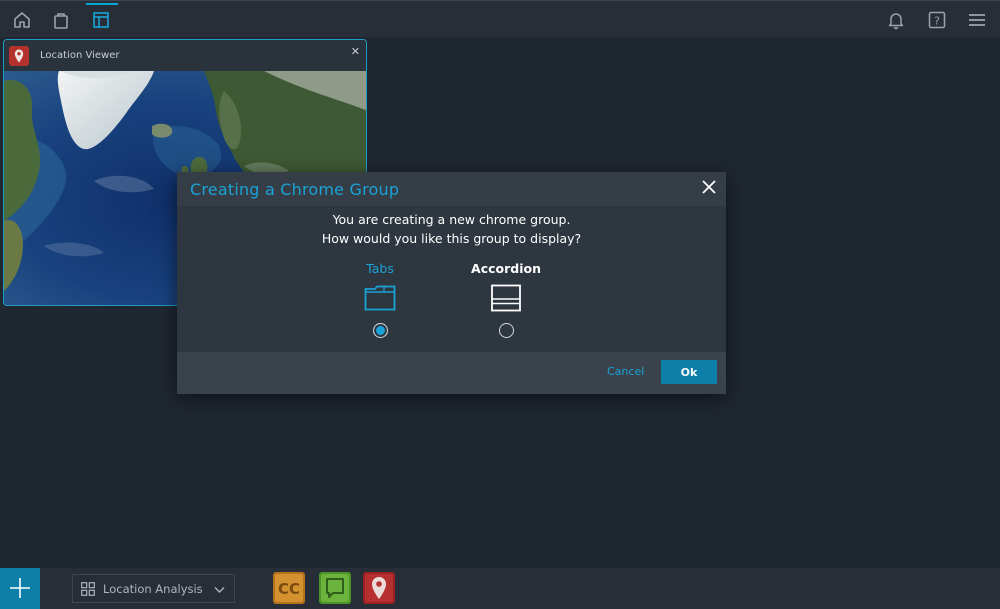 The height and width of the screenshot is (609, 1000). Describe the element at coordinates (380, 268) in the screenshot. I see `tabs-option-label: Tabs` at that location.